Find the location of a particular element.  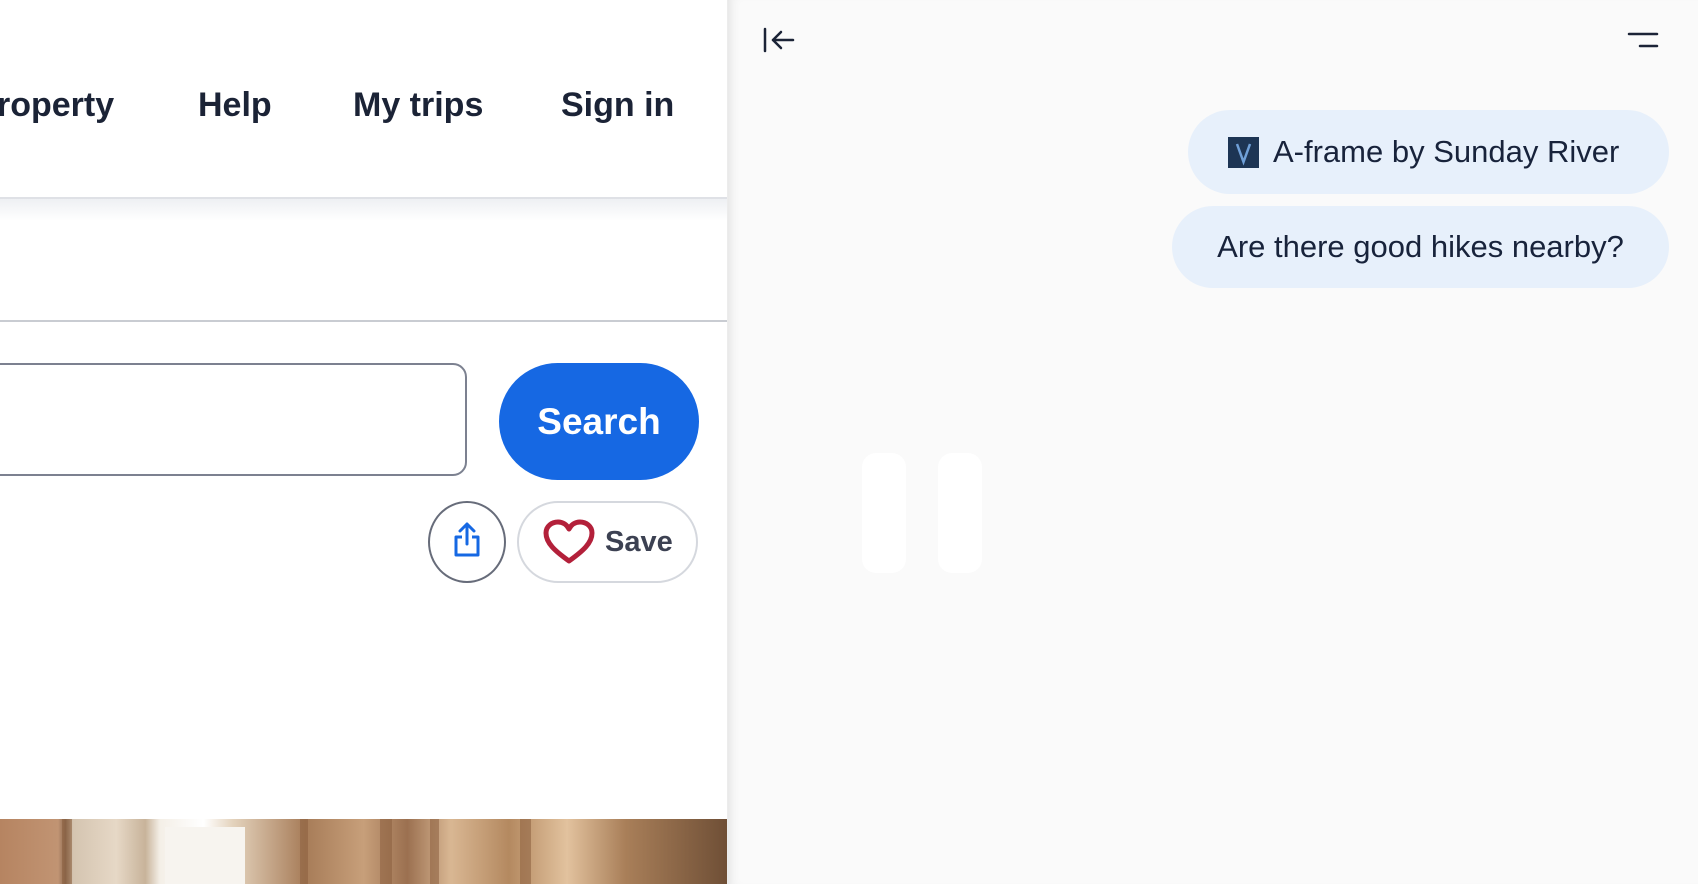

menu-button is located at coordinates (1643, 42).